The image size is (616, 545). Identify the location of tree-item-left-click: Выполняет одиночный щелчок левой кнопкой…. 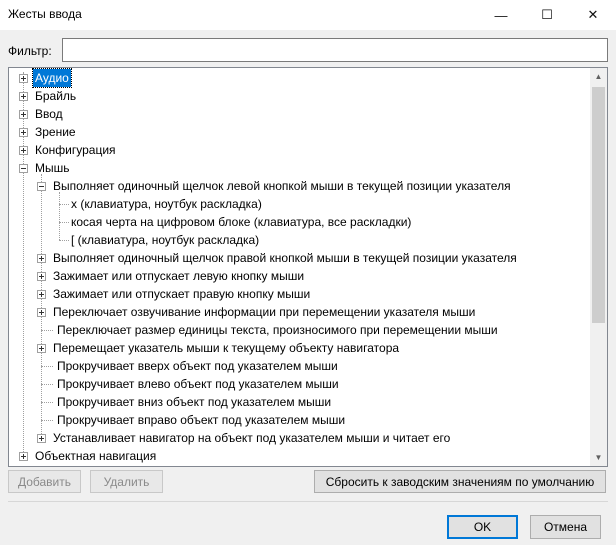
(275, 186).